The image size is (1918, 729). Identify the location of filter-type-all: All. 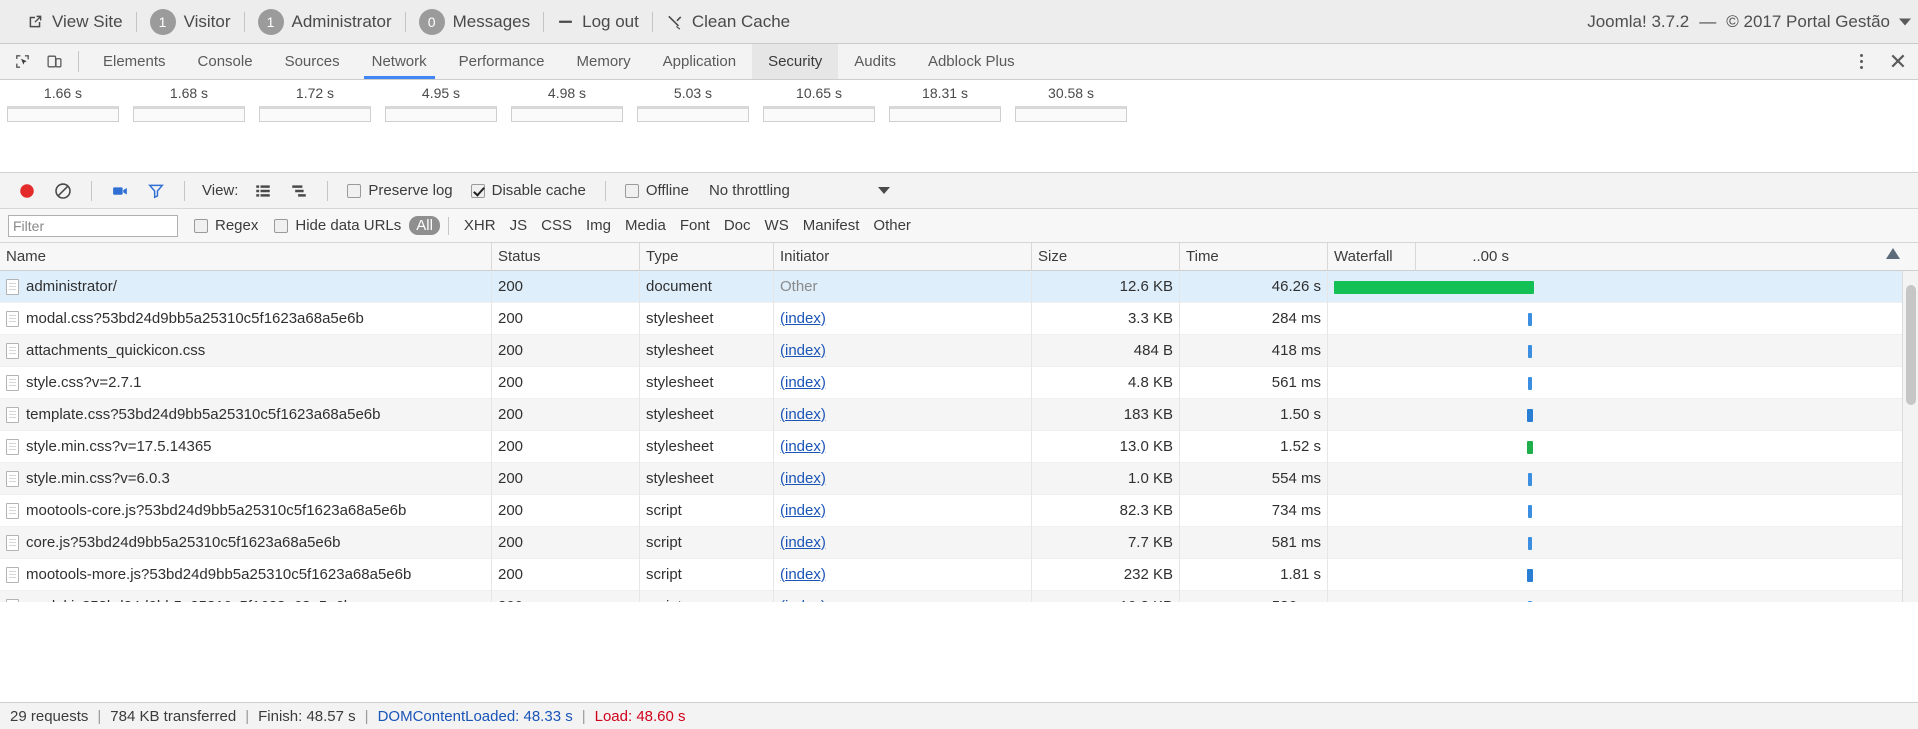
(424, 225).